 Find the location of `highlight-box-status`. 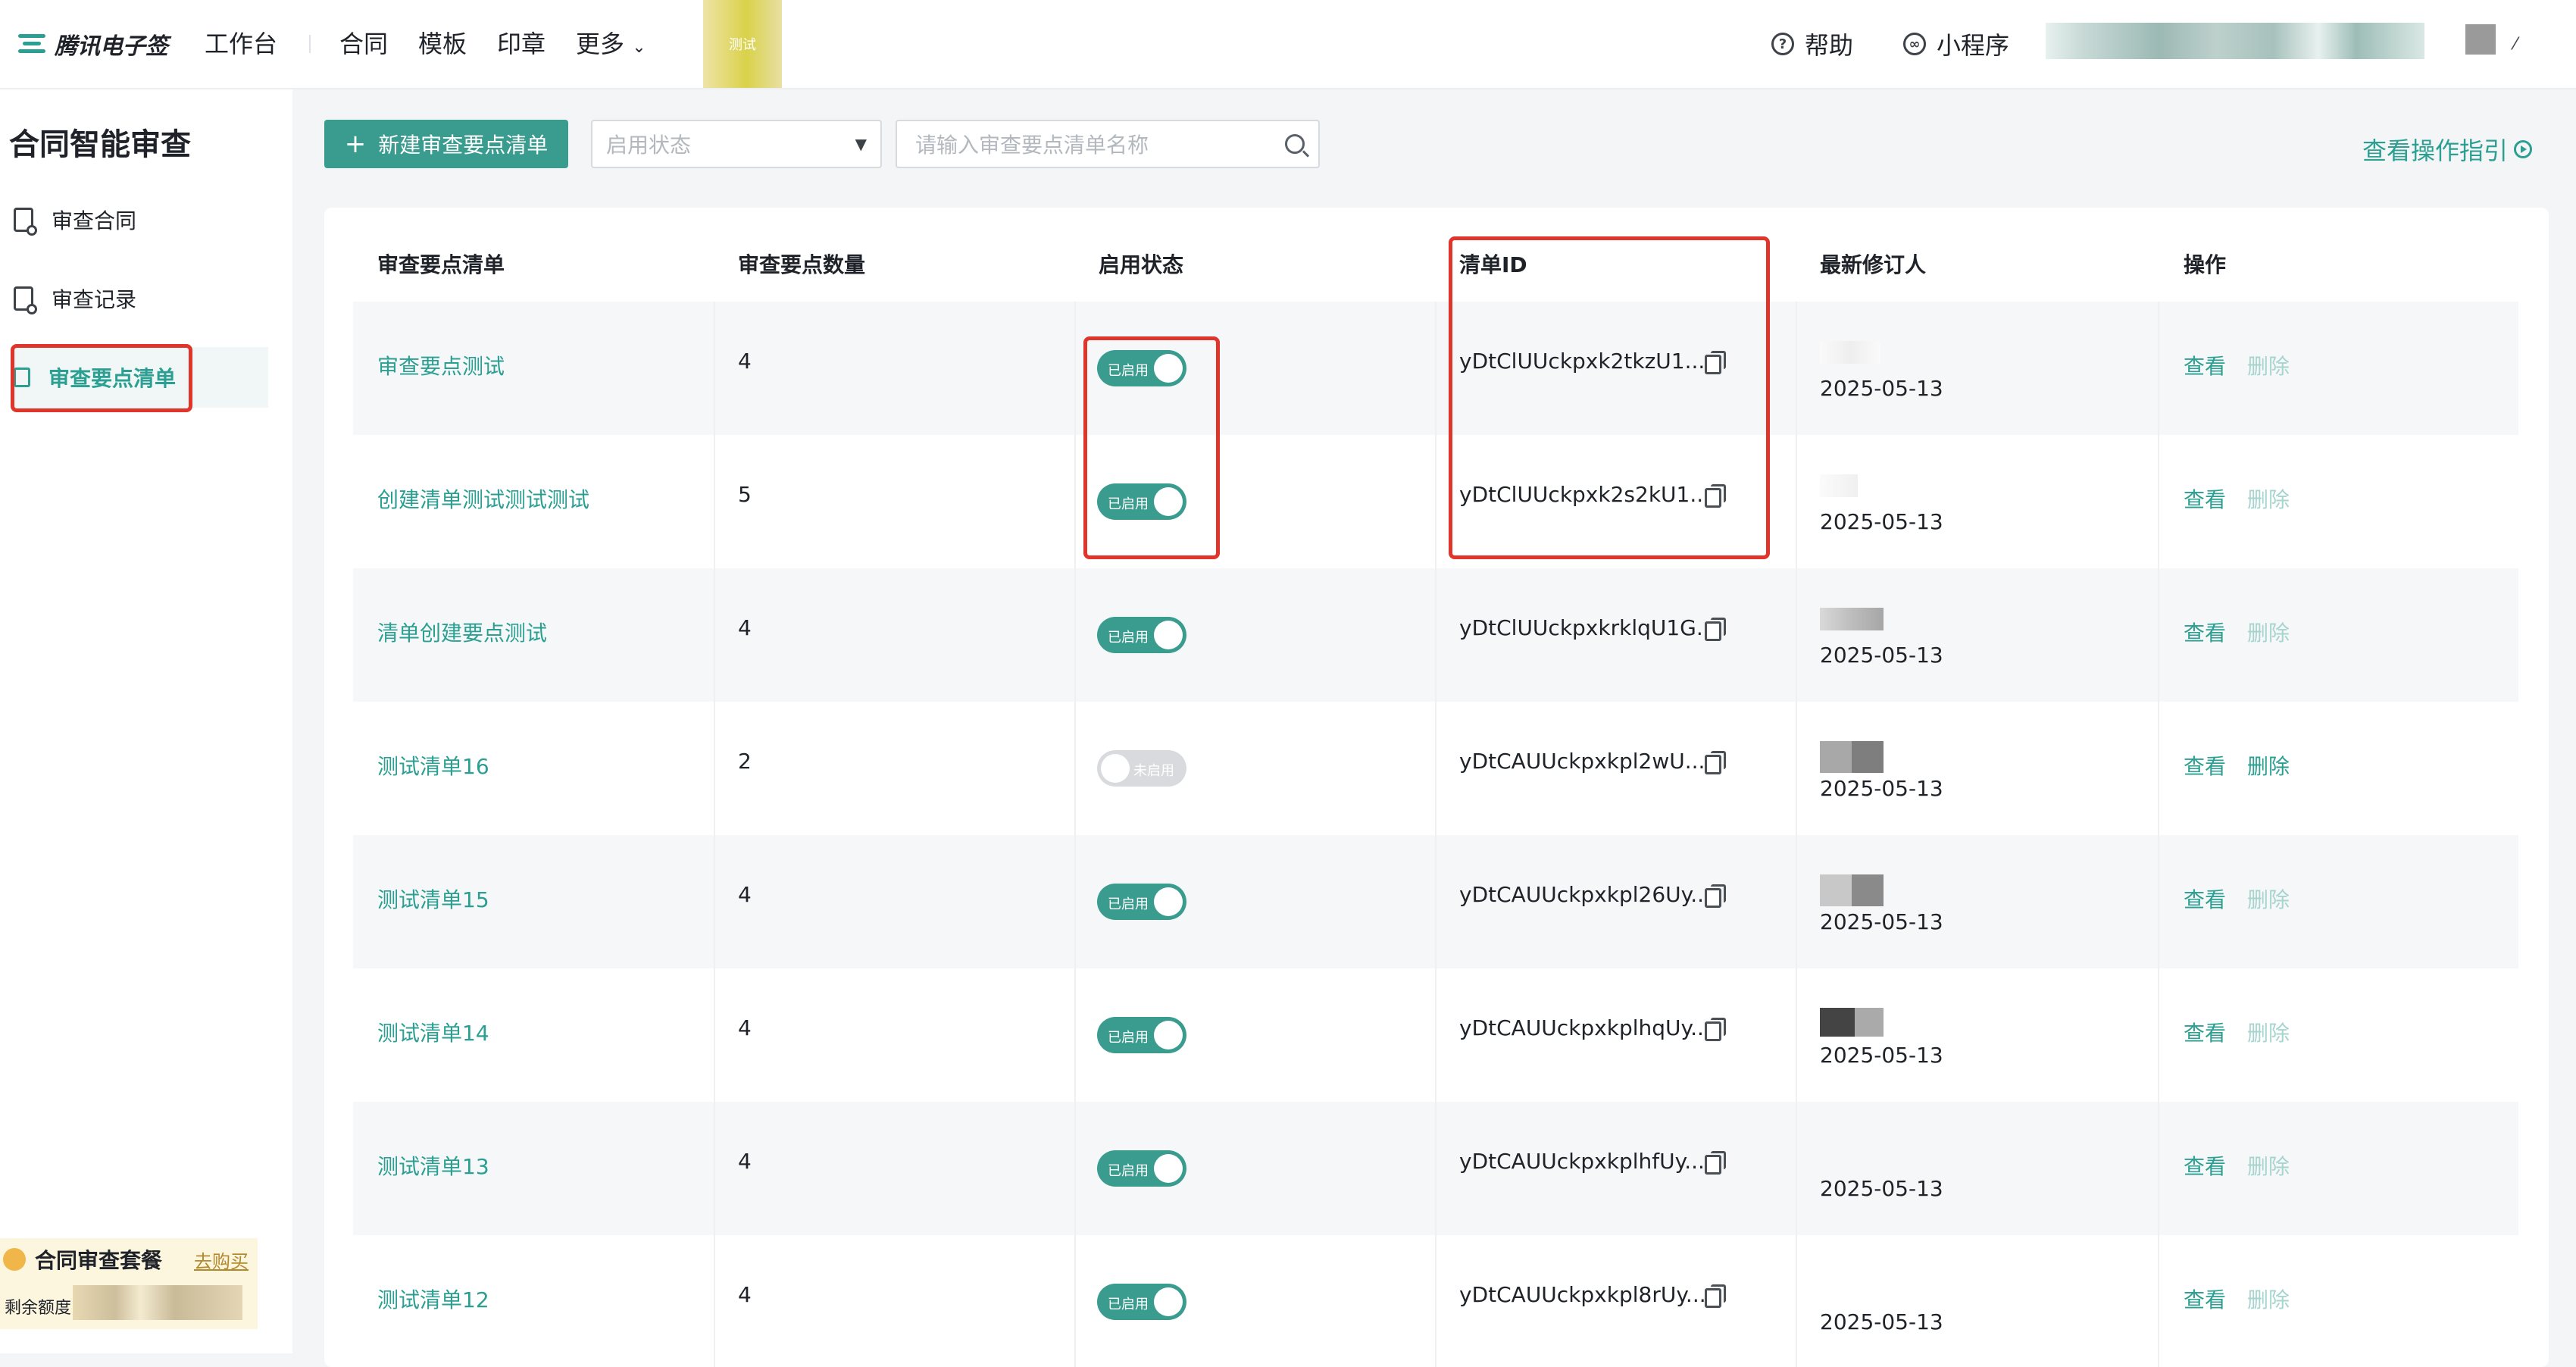

highlight-box-status is located at coordinates (1151, 448).